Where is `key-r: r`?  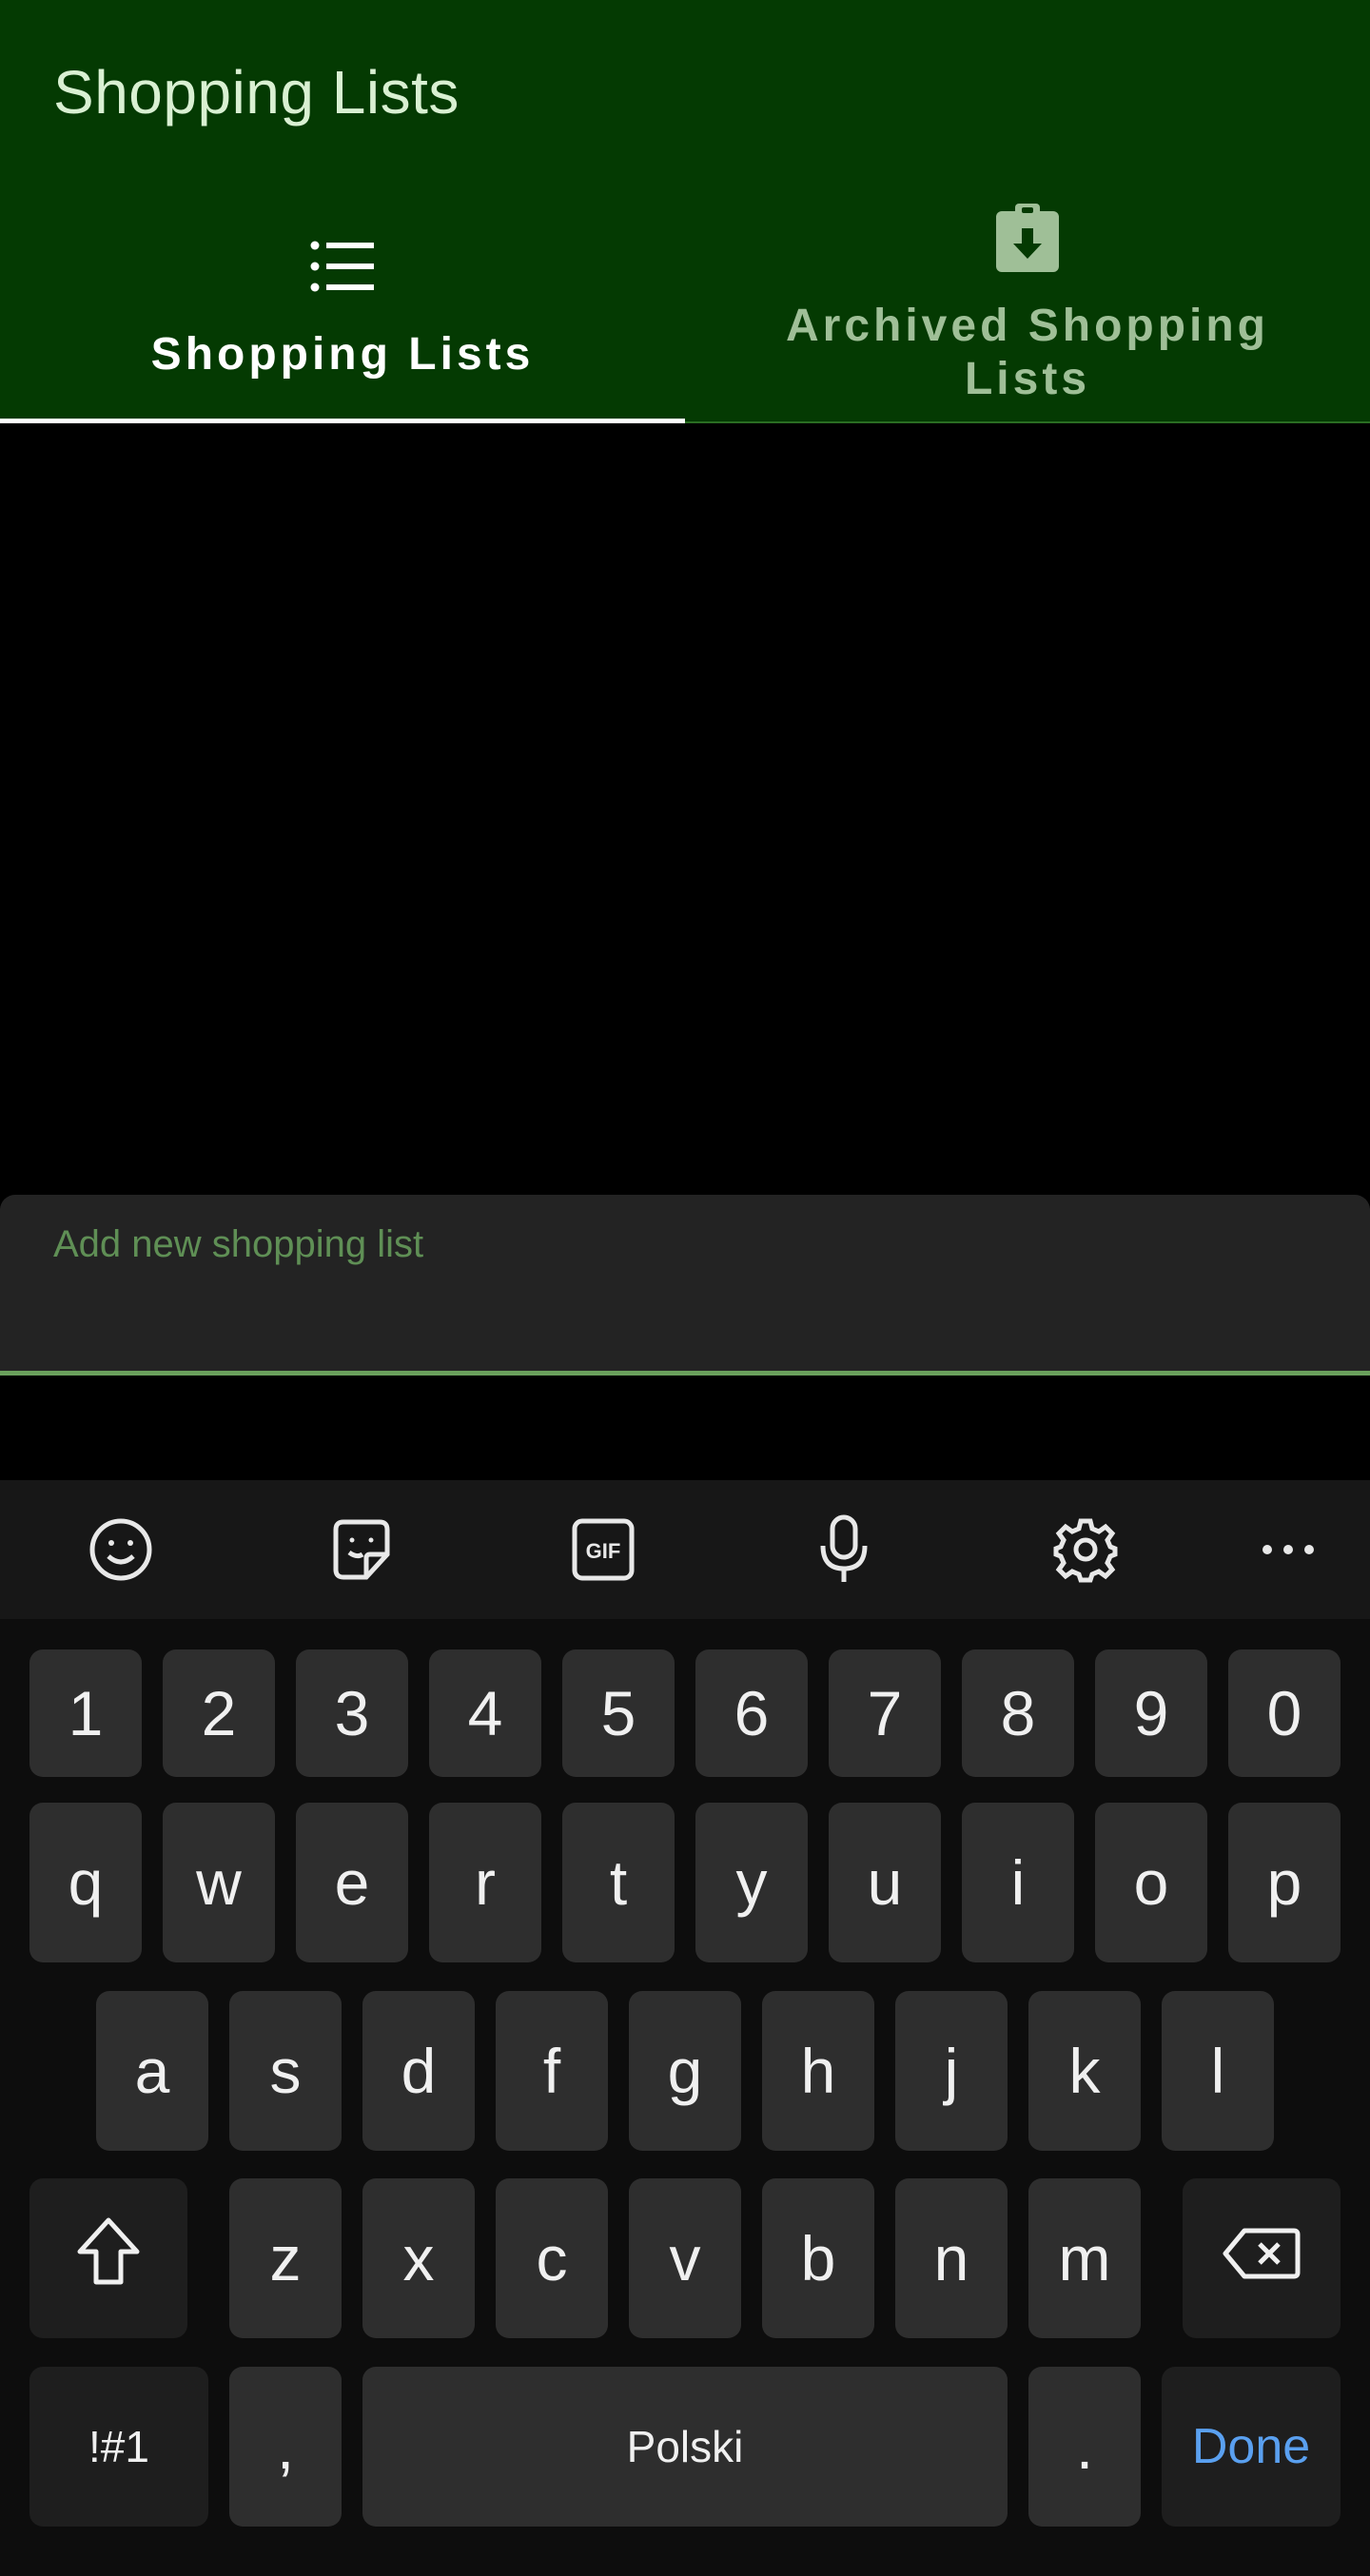
key-r: r is located at coordinates (485, 1883).